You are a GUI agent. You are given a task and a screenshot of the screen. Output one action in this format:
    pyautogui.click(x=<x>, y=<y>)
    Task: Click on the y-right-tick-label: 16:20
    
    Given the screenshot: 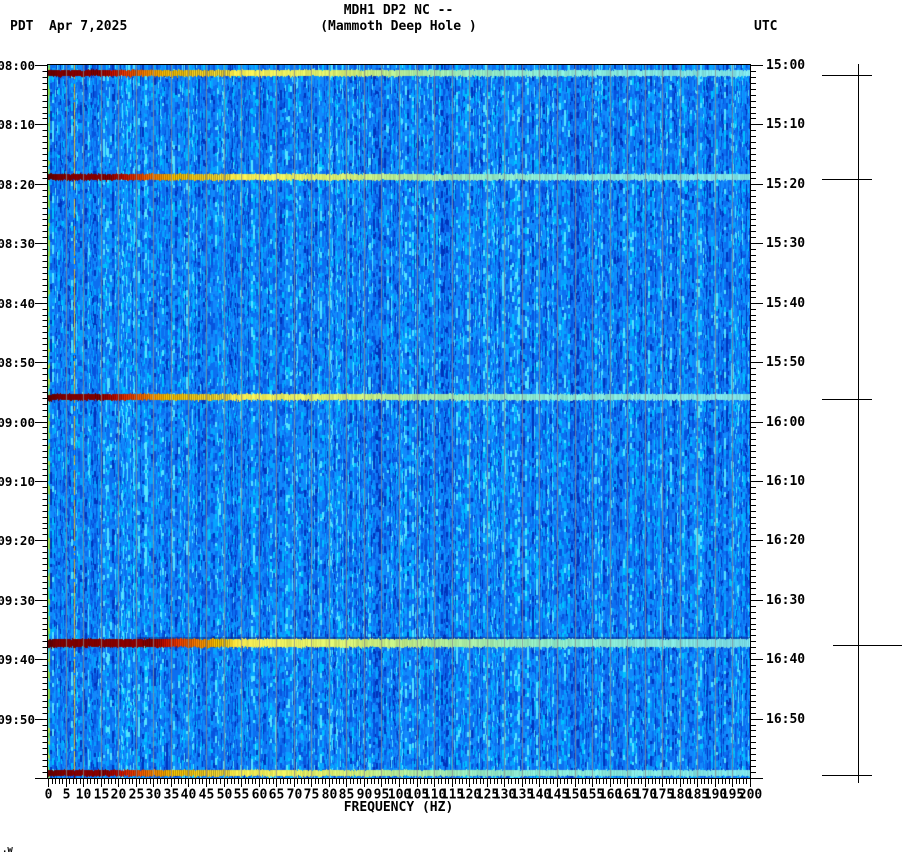 What is the action you would take?
    pyautogui.click(x=785, y=540)
    